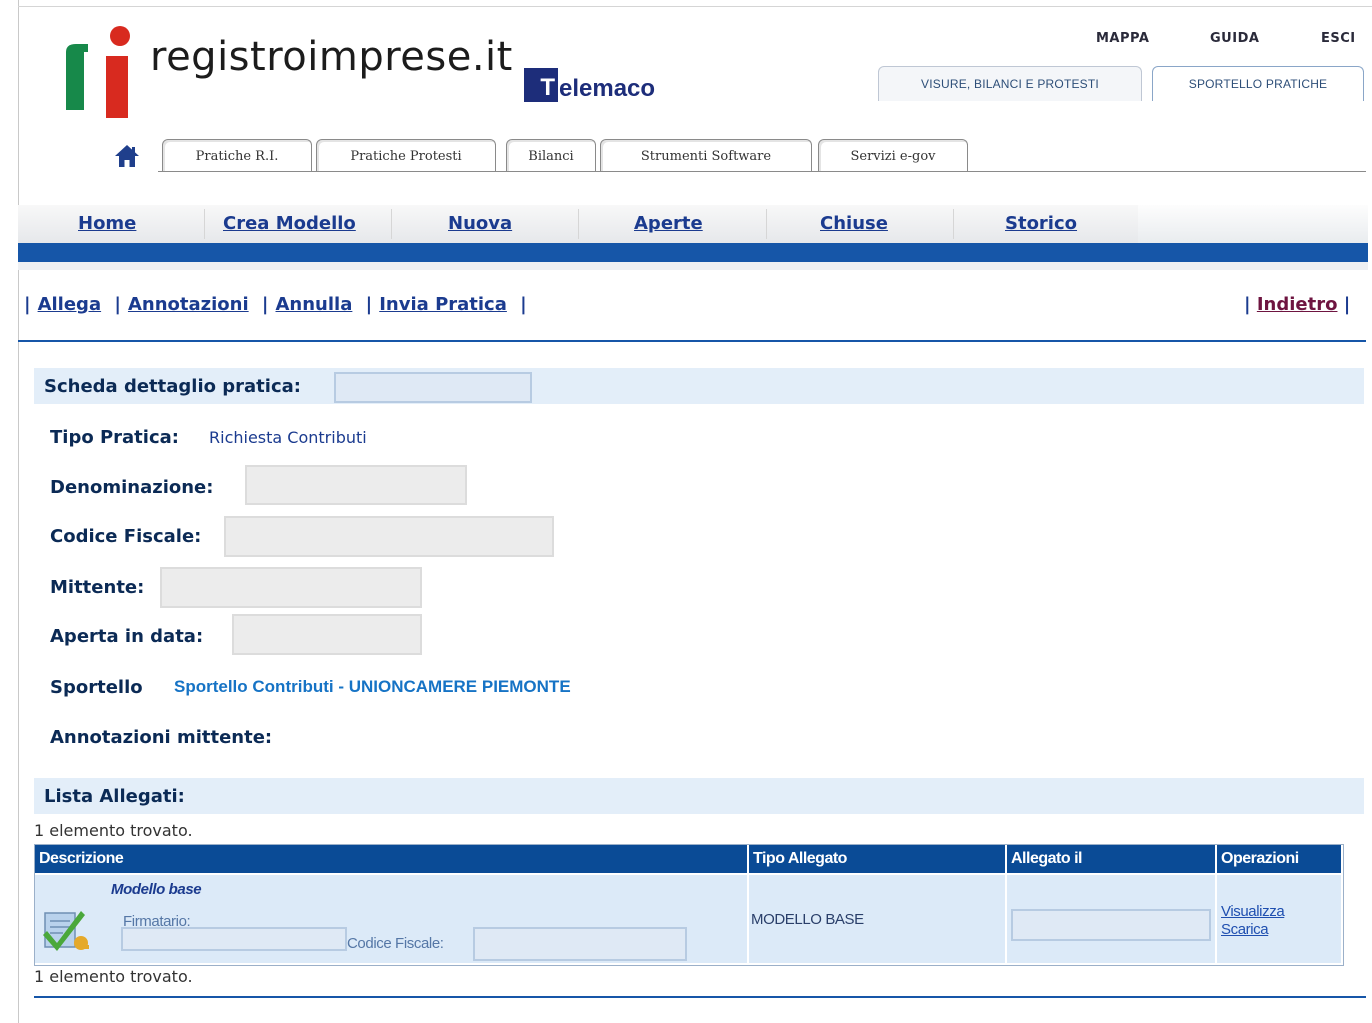  I want to click on pratica-code-field, so click(433, 387).